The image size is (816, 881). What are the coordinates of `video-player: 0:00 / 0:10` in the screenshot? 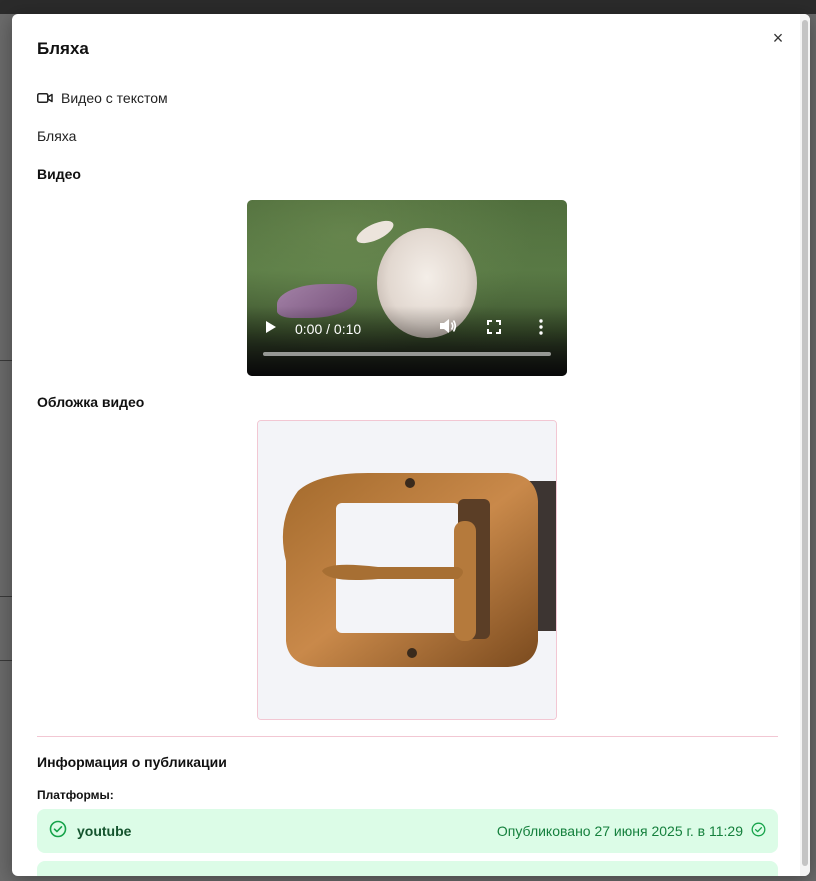 It's located at (407, 288).